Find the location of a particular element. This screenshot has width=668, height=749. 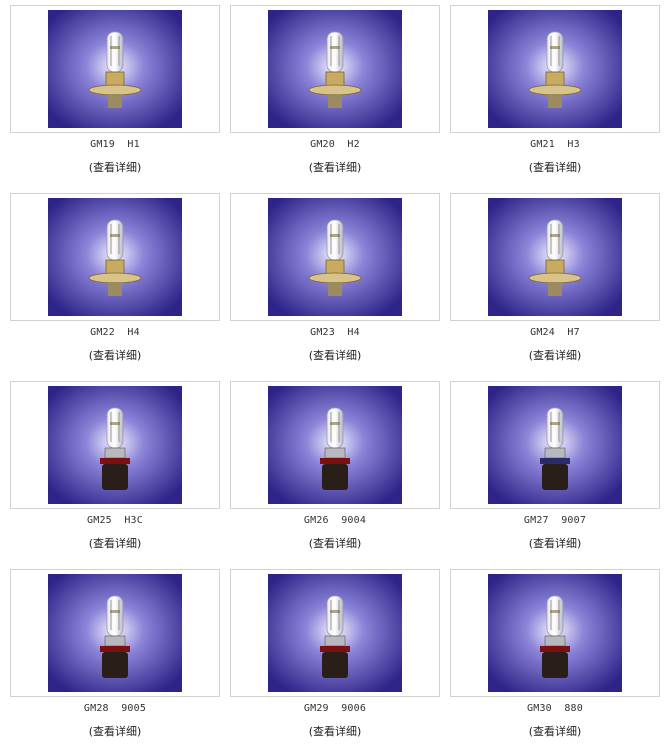

9006-halogen-bulb-icon is located at coordinates (335, 633).